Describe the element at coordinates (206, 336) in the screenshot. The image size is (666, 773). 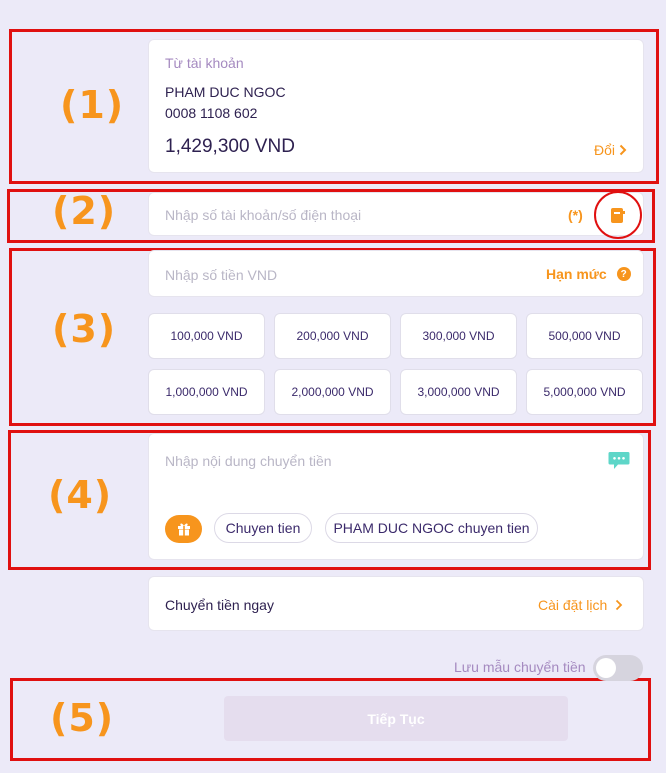
I see `quick-amount-100k: 100,000 VND` at that location.